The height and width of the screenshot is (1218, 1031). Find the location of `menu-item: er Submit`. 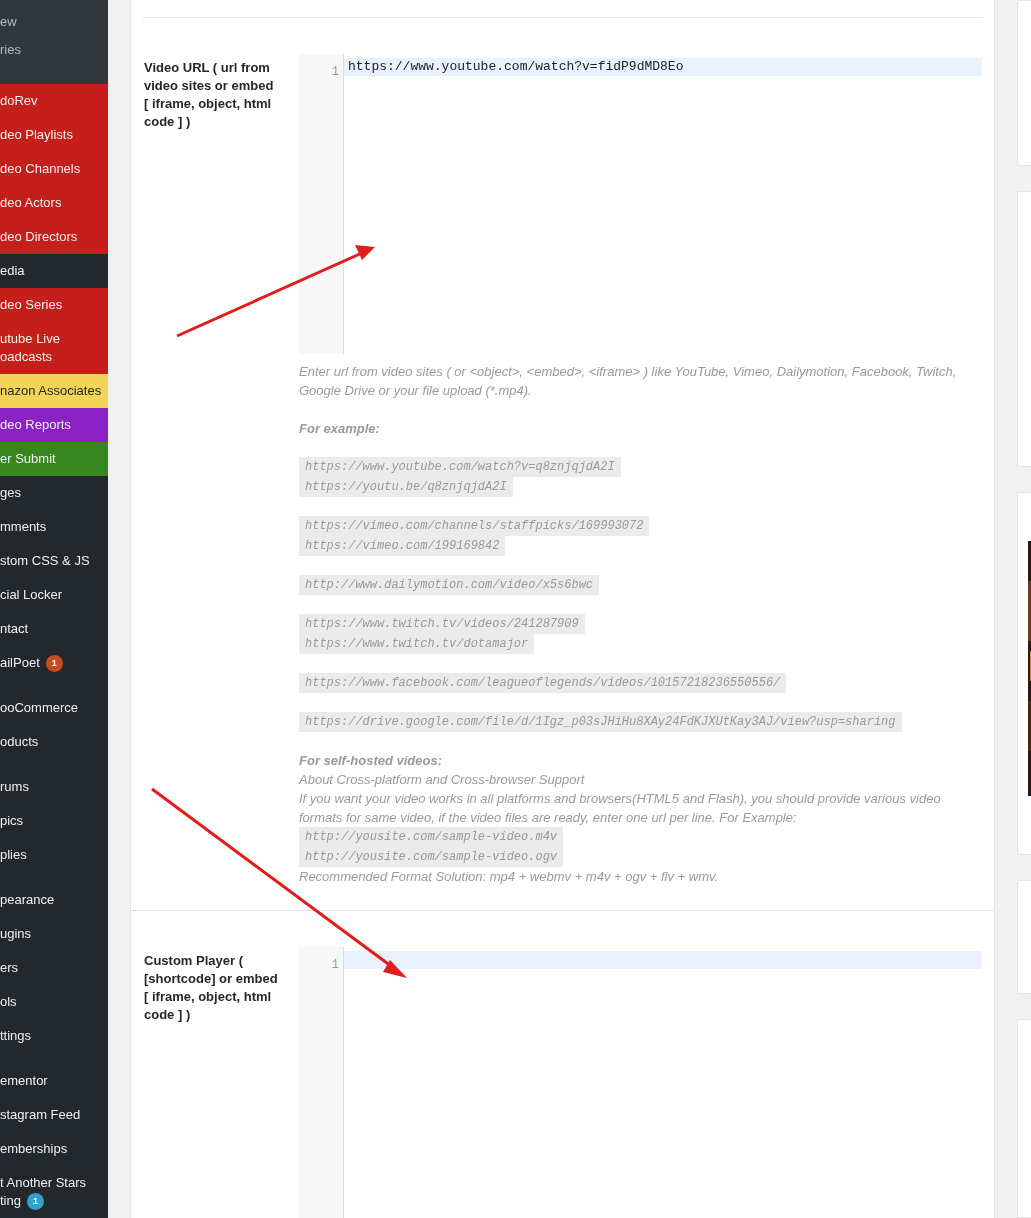

menu-item: er Submit is located at coordinates (54, 459).